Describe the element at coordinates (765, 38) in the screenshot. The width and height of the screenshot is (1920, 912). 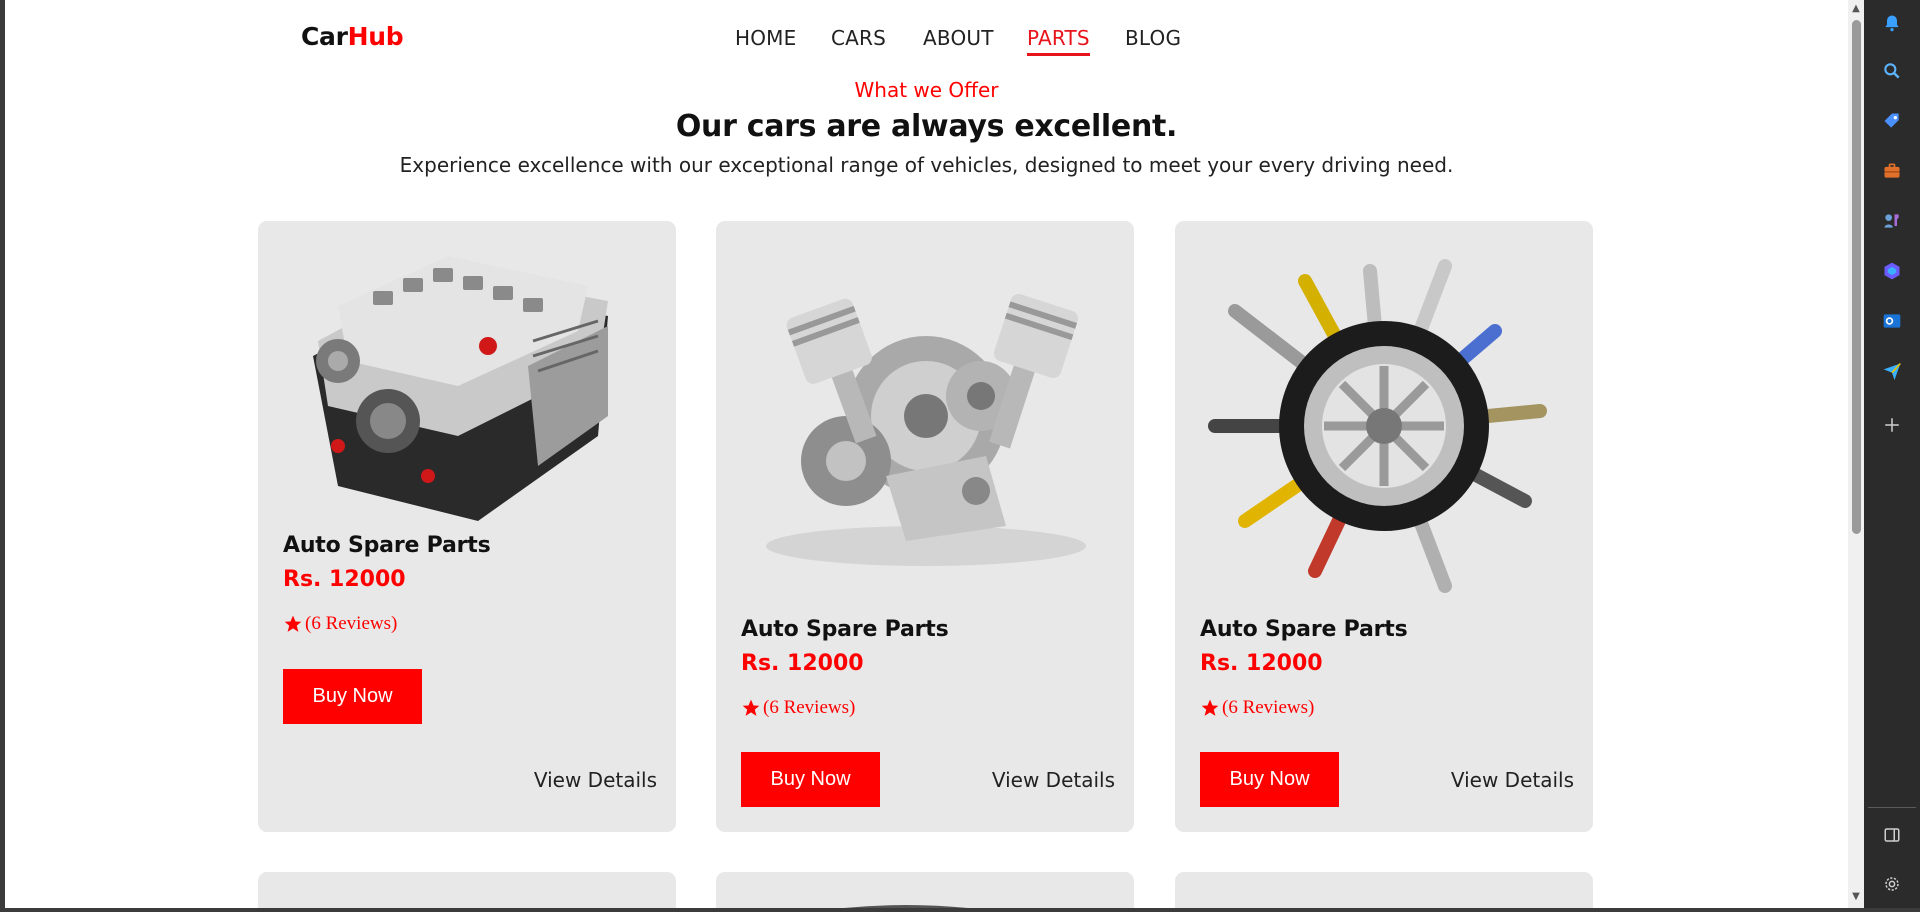
I see `nav-home: HOME` at that location.